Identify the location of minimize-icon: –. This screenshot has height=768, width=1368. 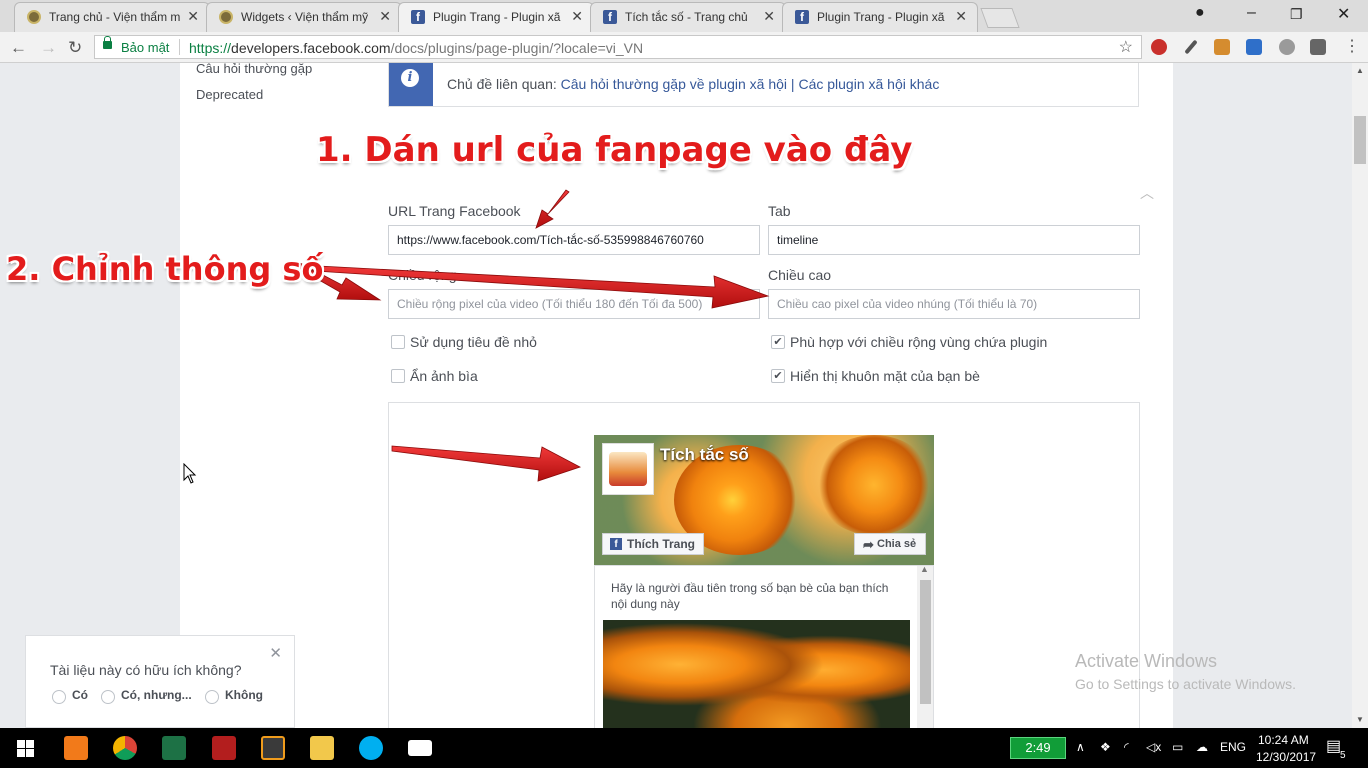
(1251, 13).